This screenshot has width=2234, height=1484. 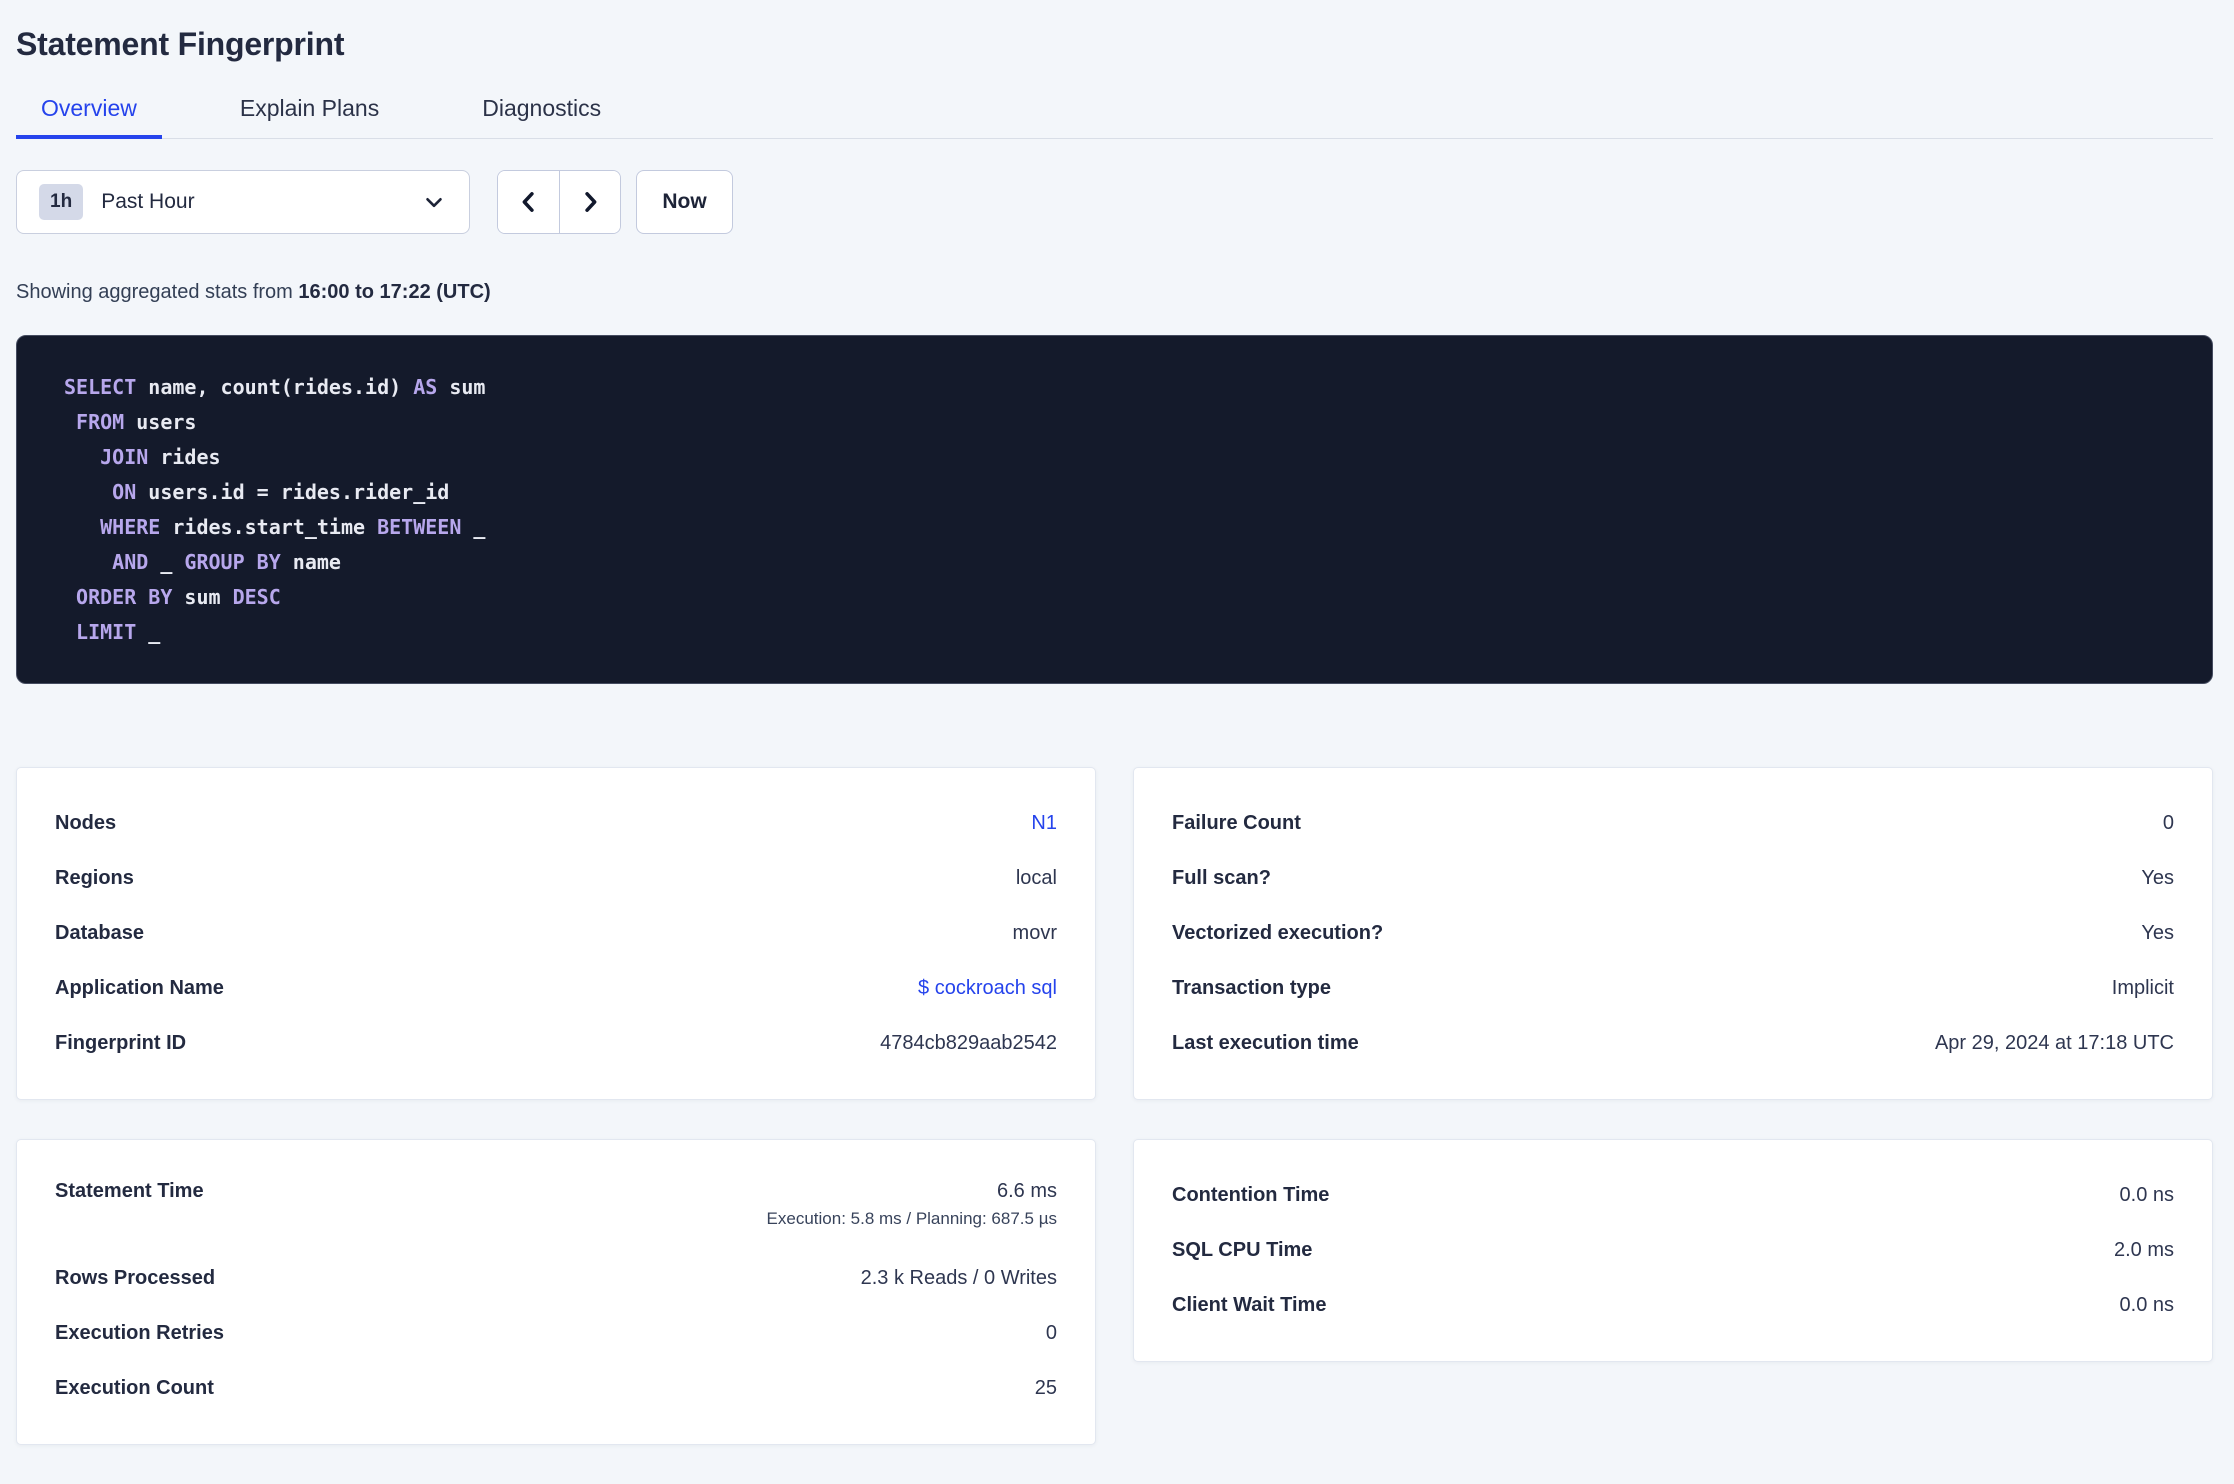 What do you see at coordinates (61, 202) in the screenshot?
I see `interval-badge: 1h` at bounding box center [61, 202].